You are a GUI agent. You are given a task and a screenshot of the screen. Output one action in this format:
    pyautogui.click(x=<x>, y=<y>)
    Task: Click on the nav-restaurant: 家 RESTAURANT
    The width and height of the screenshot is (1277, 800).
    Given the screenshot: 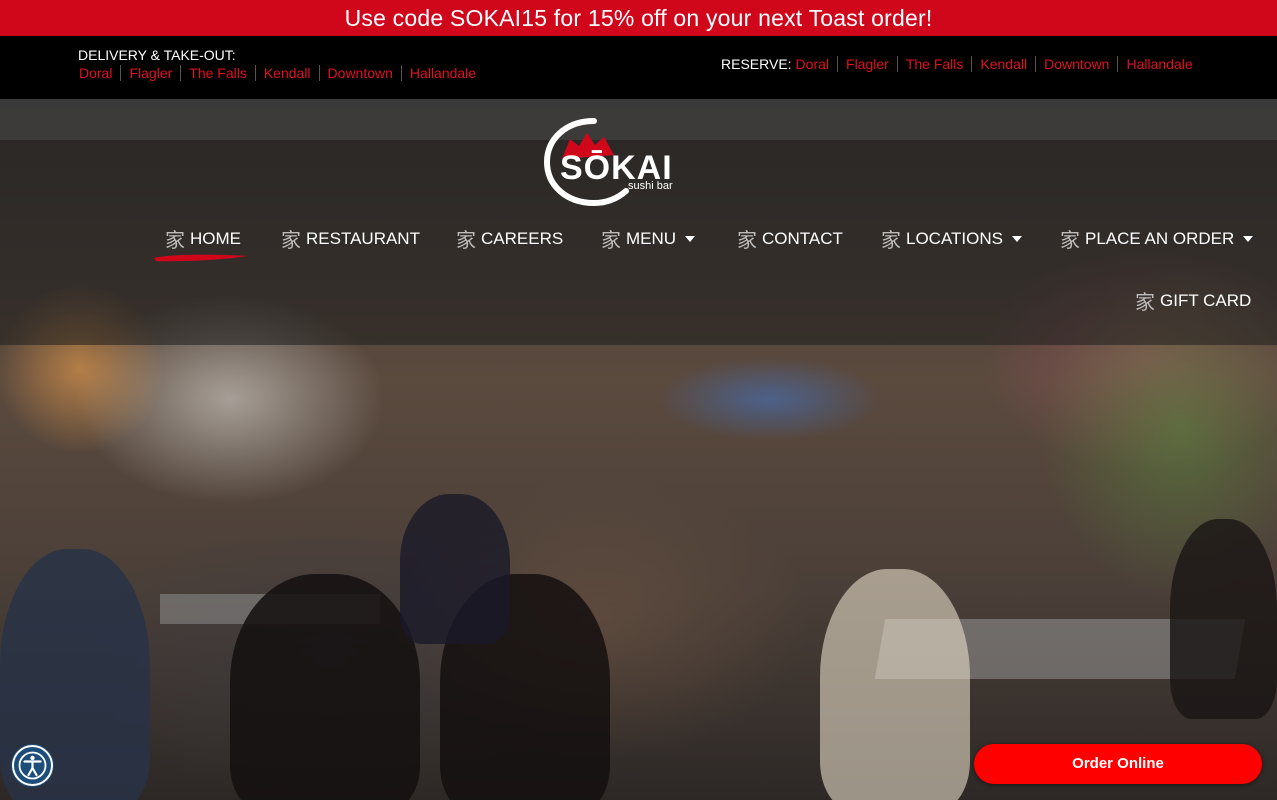 What is the action you would take?
    pyautogui.click(x=350, y=238)
    